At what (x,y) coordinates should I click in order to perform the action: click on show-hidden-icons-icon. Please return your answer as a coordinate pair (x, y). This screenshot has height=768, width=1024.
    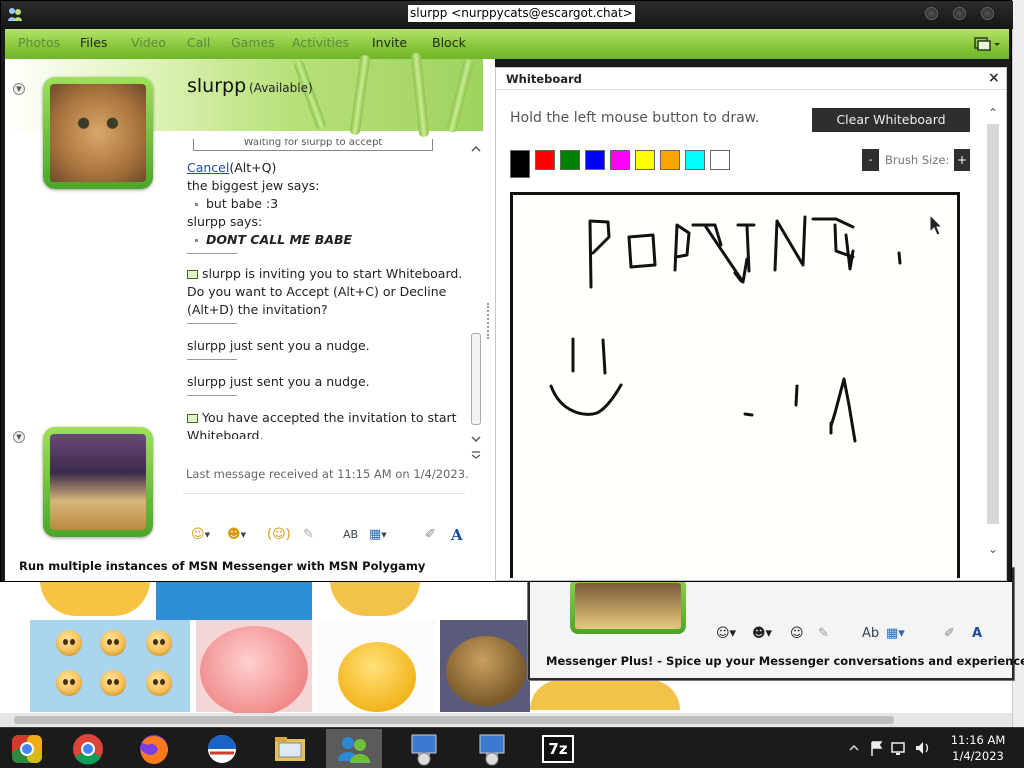
    Looking at the image, I should click on (854, 747).